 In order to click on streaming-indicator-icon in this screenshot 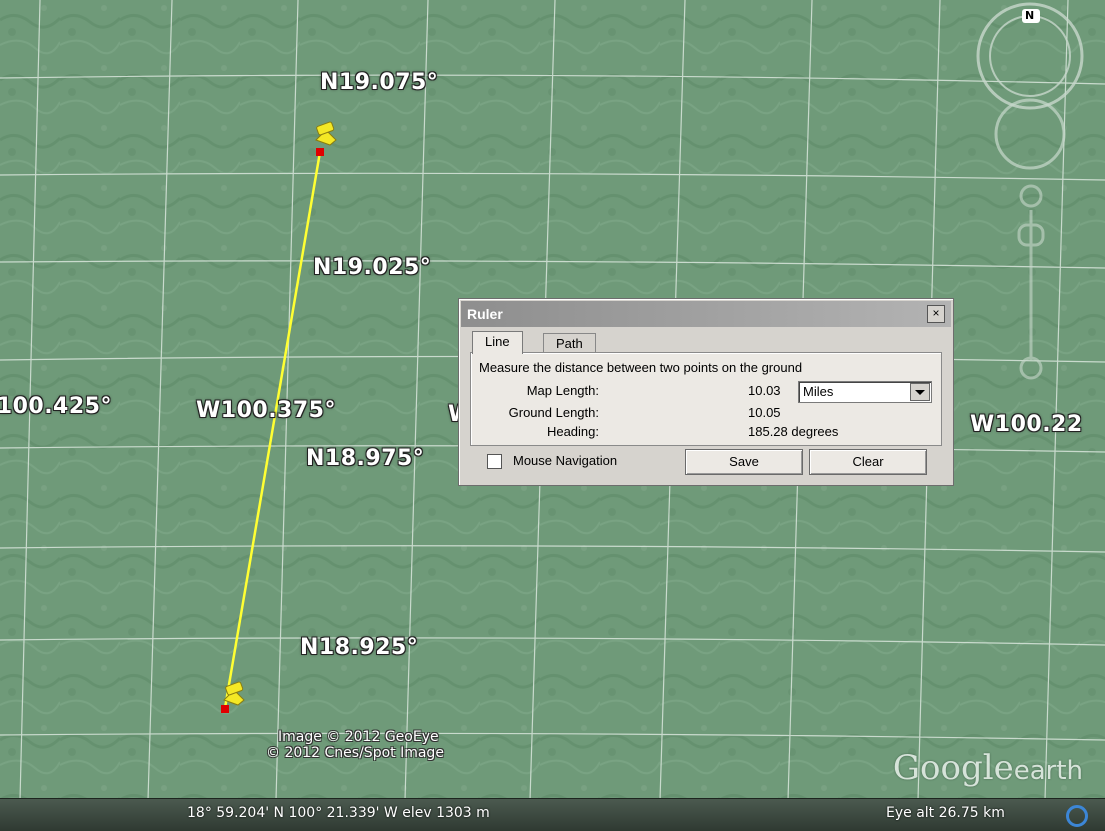, I will do `click(1077, 816)`.